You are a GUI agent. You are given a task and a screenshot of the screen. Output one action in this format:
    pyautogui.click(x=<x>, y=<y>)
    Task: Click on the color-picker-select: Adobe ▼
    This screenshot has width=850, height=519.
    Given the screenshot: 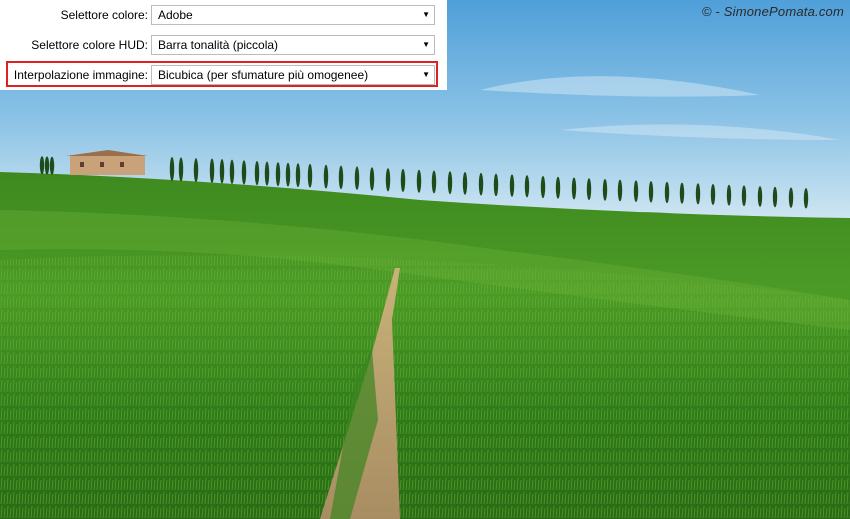 What is the action you would take?
    pyautogui.click(x=293, y=15)
    